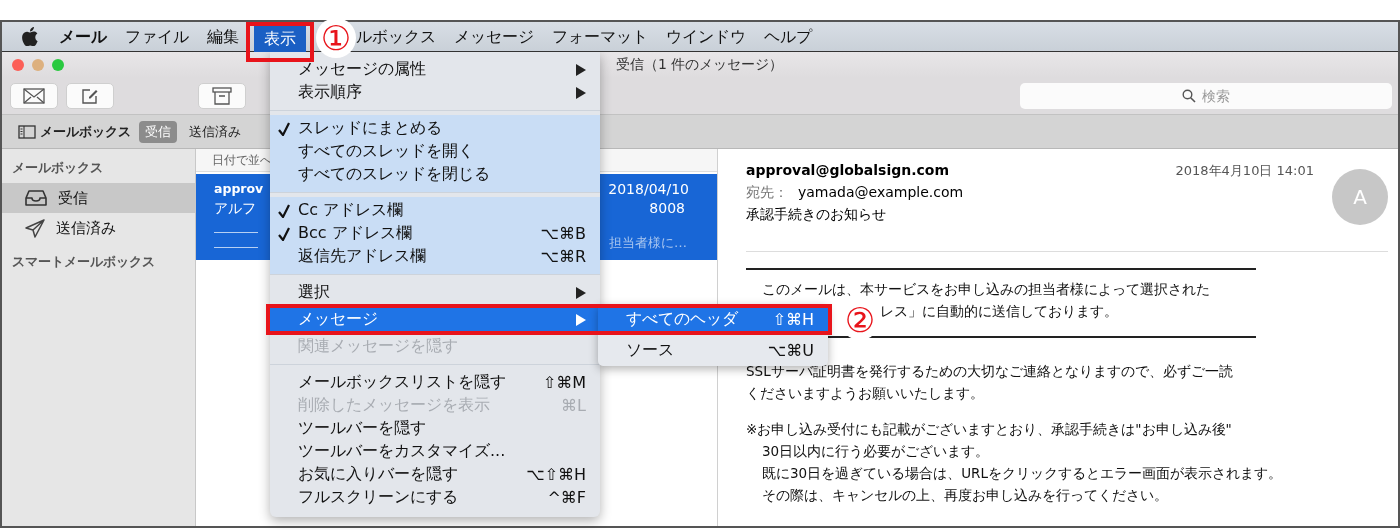 The width and height of the screenshot is (1400, 530). I want to click on search-icon, so click(1189, 96).